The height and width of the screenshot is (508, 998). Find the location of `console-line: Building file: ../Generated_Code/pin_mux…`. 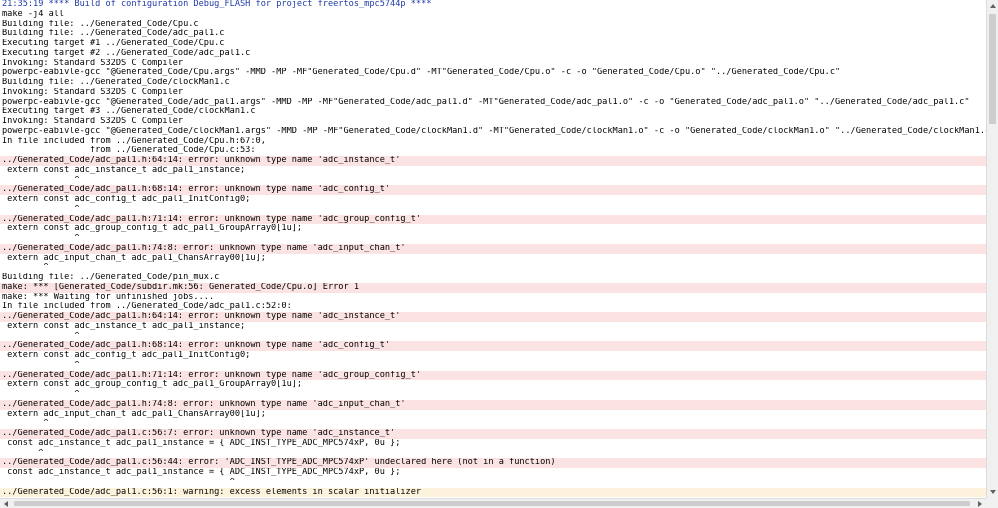

console-line: Building file: ../Generated_Code/pin_mux… is located at coordinates (111, 277).